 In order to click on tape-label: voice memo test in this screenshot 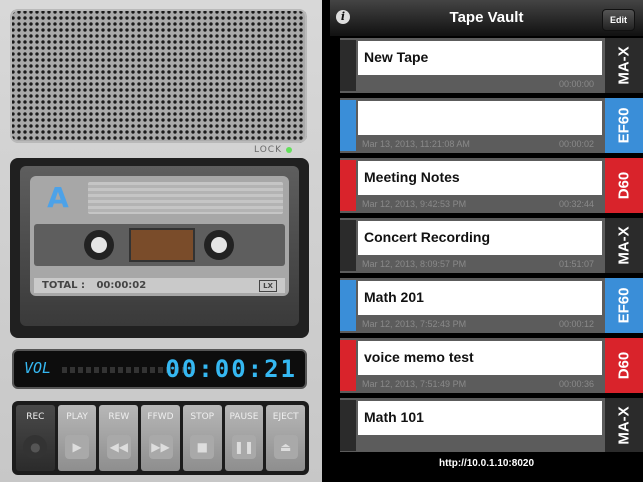, I will do `click(480, 358)`.